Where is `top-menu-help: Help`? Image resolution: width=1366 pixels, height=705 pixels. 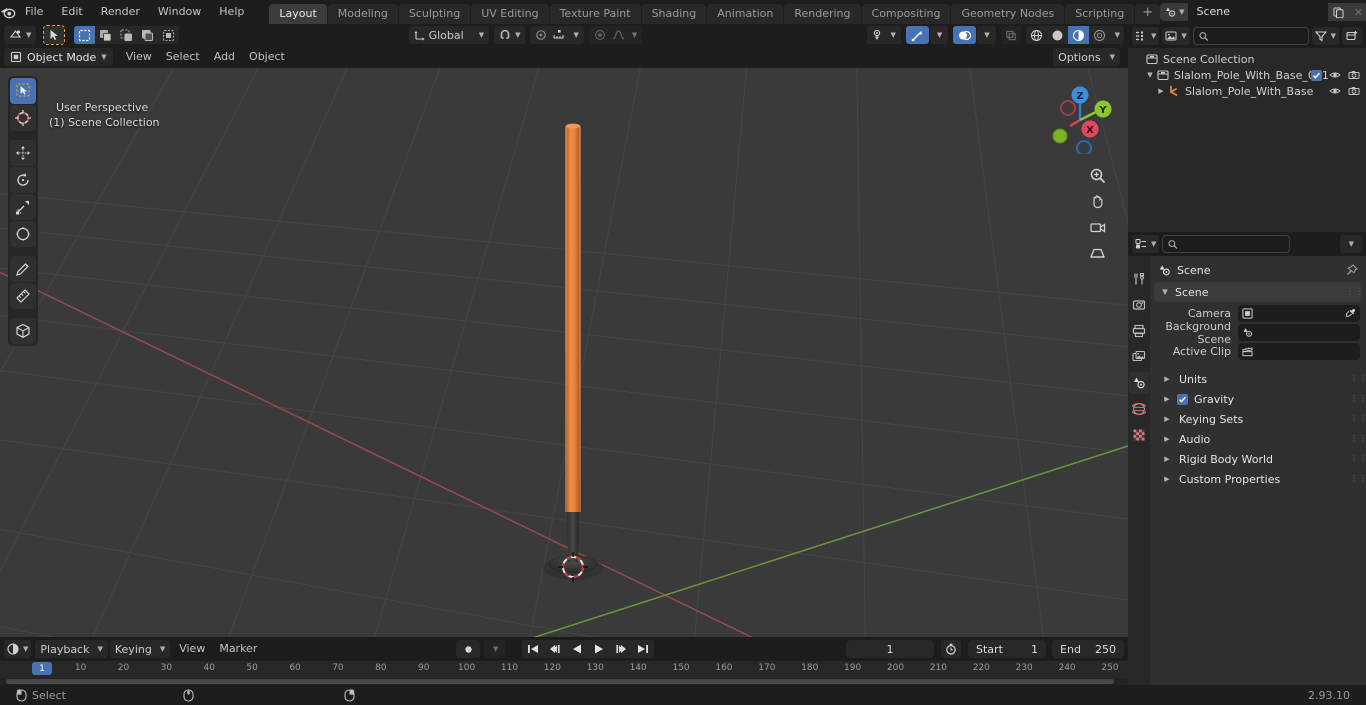 top-menu-help: Help is located at coordinates (231, 12).